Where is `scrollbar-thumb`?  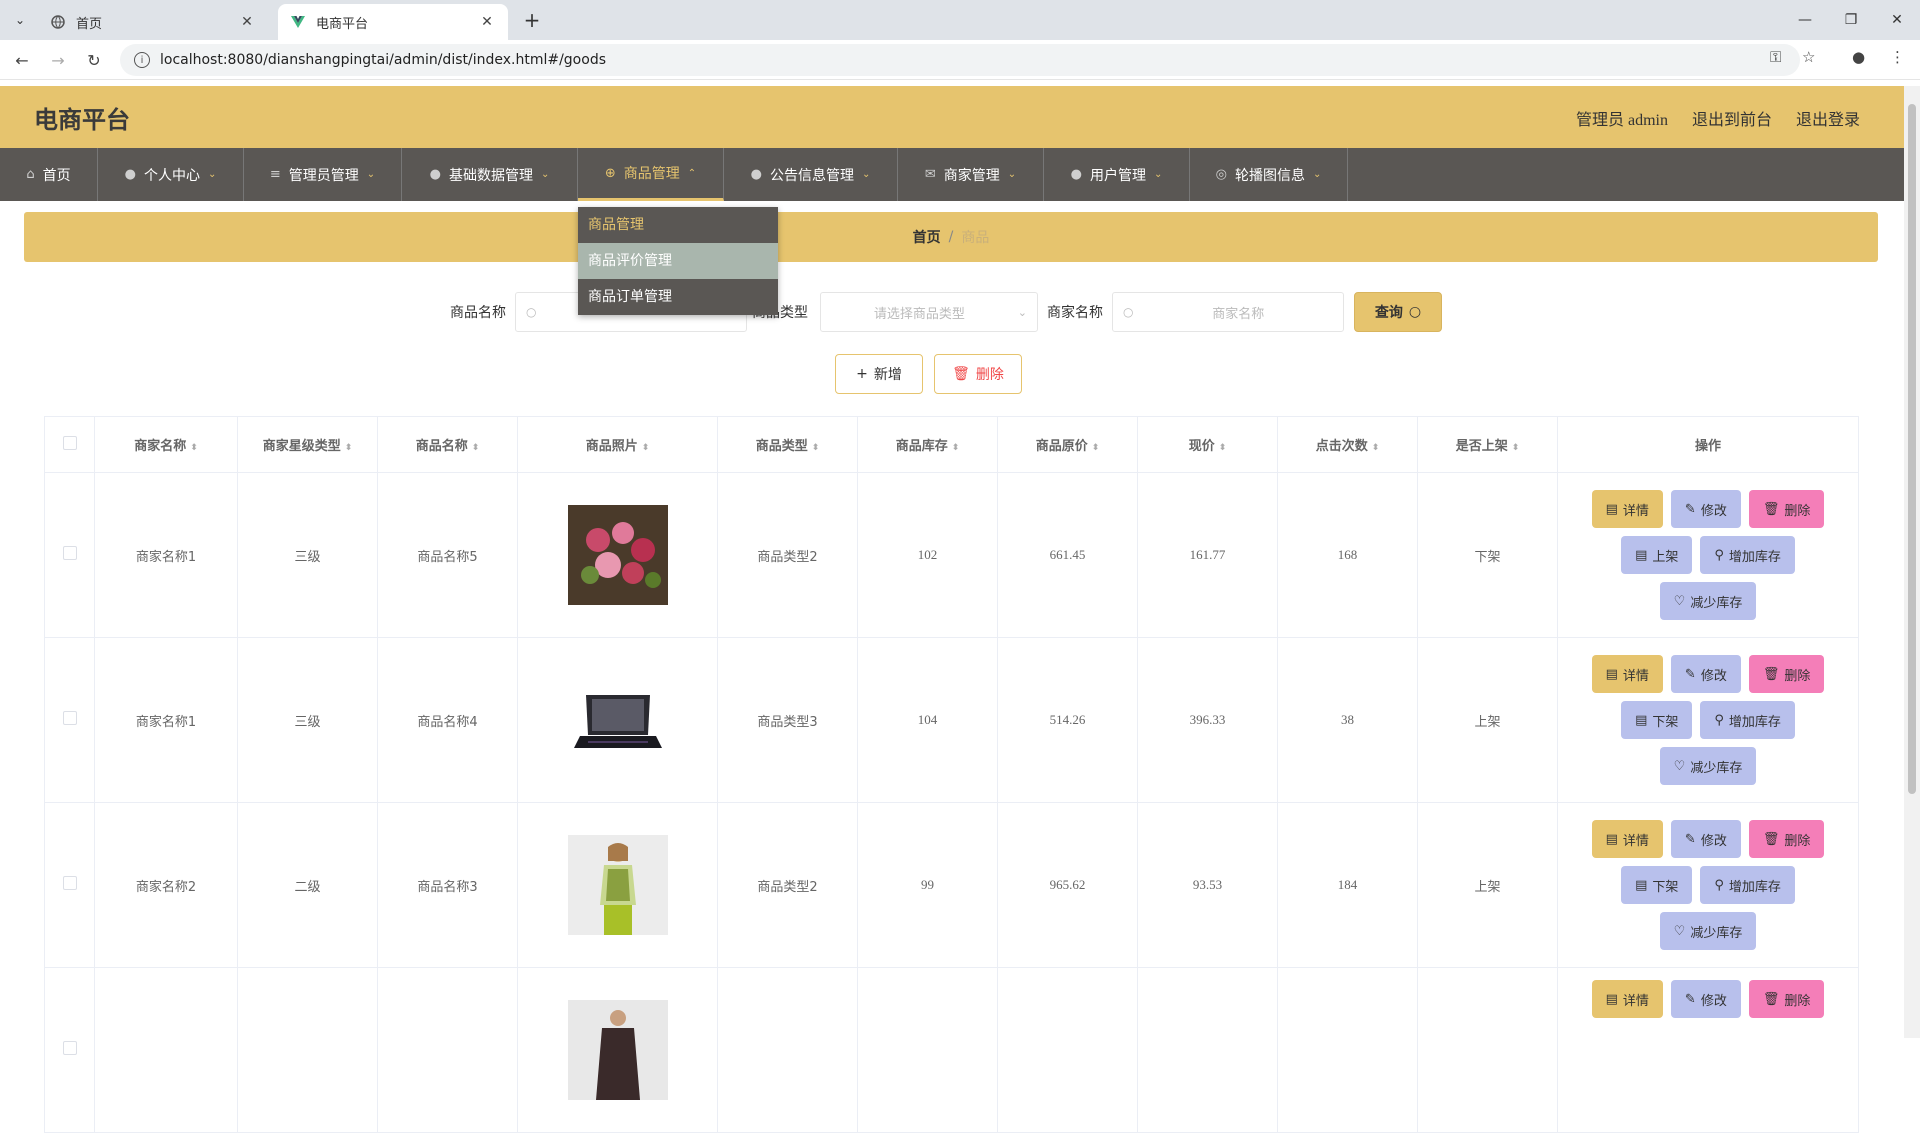 scrollbar-thumb is located at coordinates (1912, 449).